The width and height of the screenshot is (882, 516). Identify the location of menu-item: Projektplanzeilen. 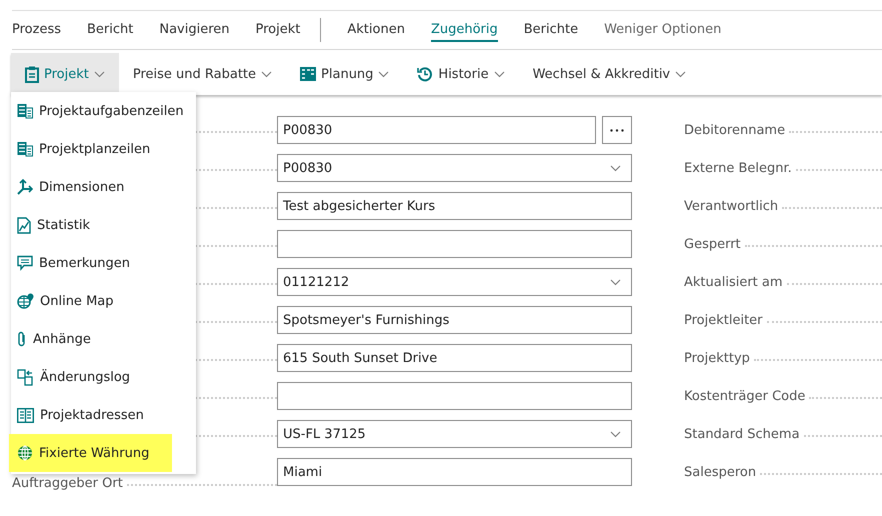
(103, 149).